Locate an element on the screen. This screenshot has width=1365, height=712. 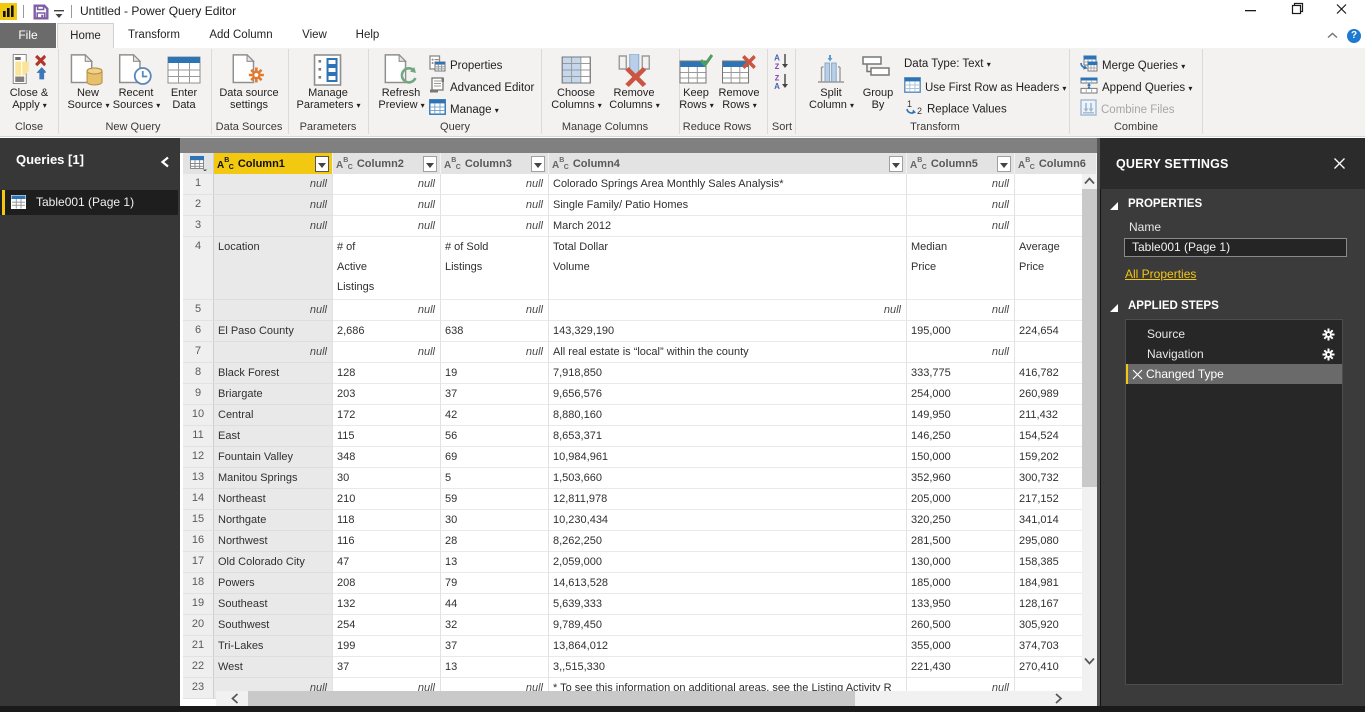
svg-text: 1 is located at coordinates (909, 104).